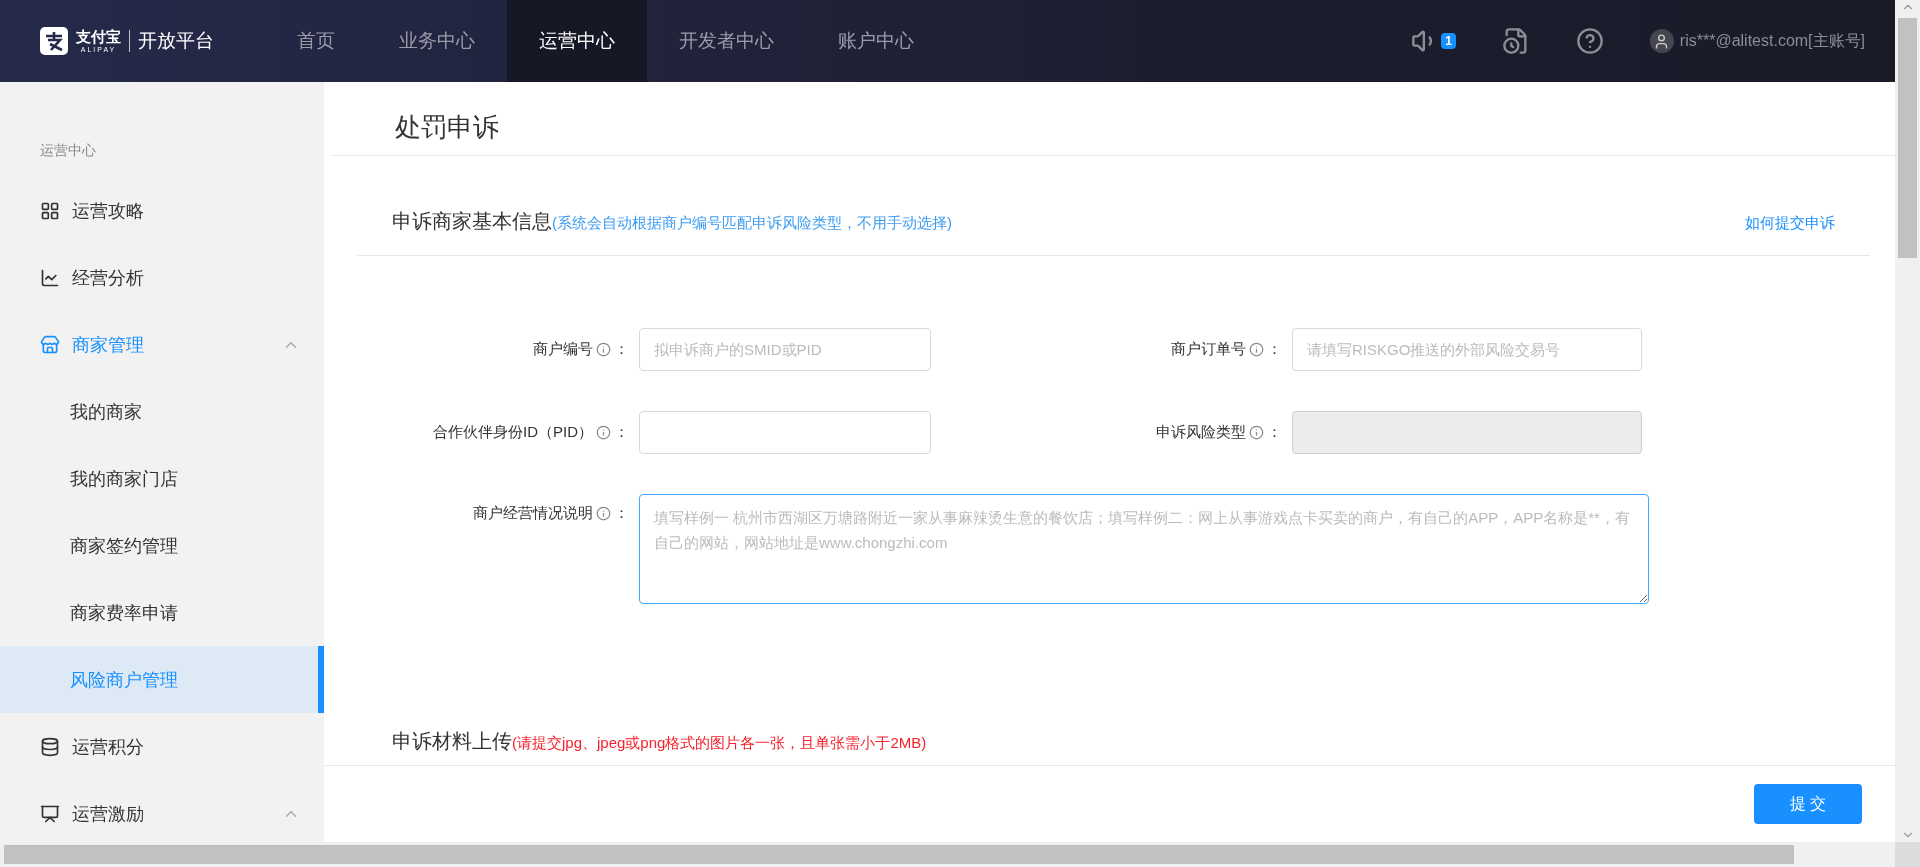 The image size is (1920, 867). Describe the element at coordinates (176, 41) in the screenshot. I see `product-name: 开放平台` at that location.